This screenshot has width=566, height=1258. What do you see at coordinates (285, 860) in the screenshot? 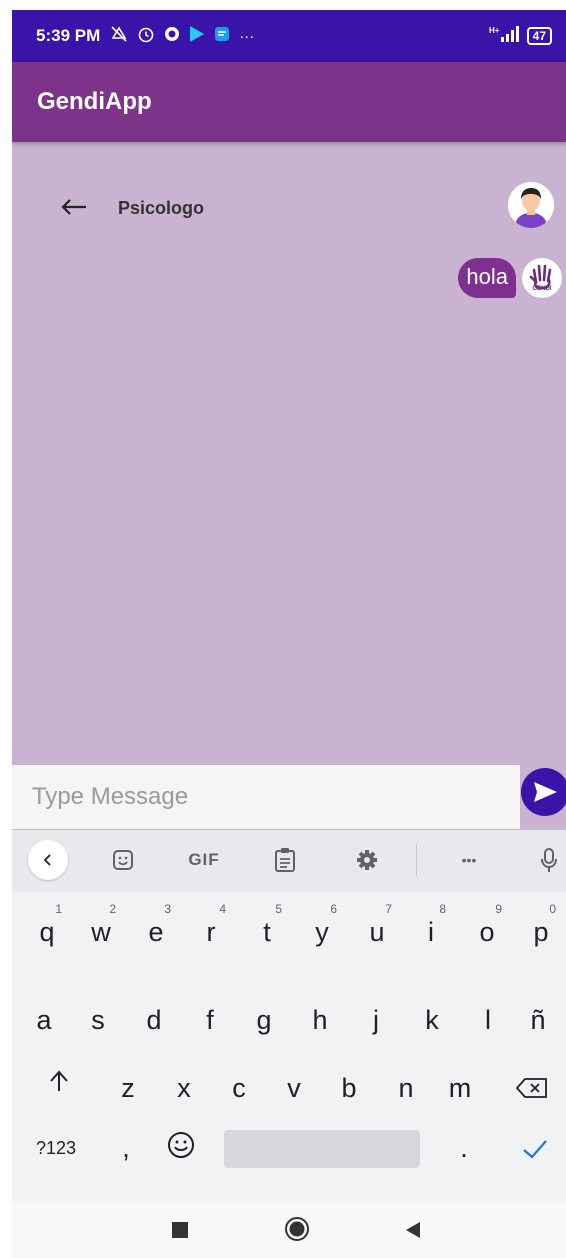
I see `clipboard-icon` at bounding box center [285, 860].